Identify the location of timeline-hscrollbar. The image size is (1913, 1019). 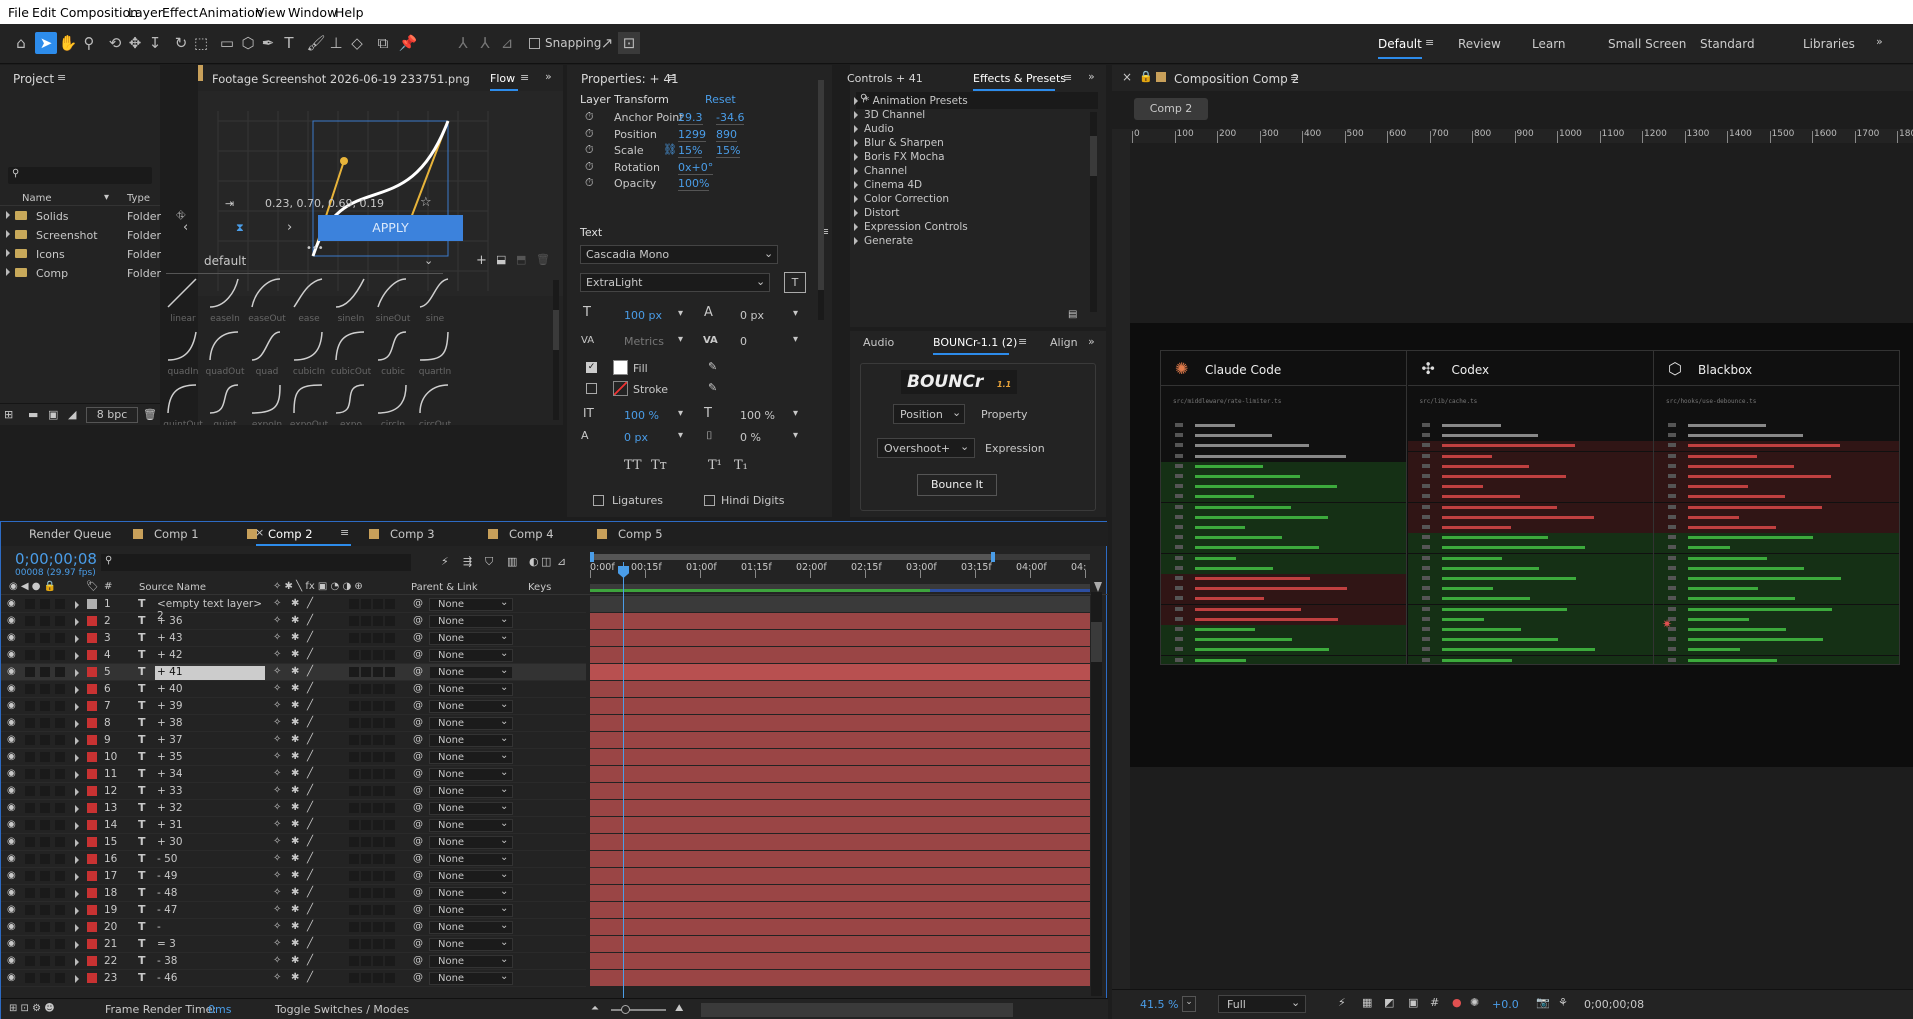
(857, 1010).